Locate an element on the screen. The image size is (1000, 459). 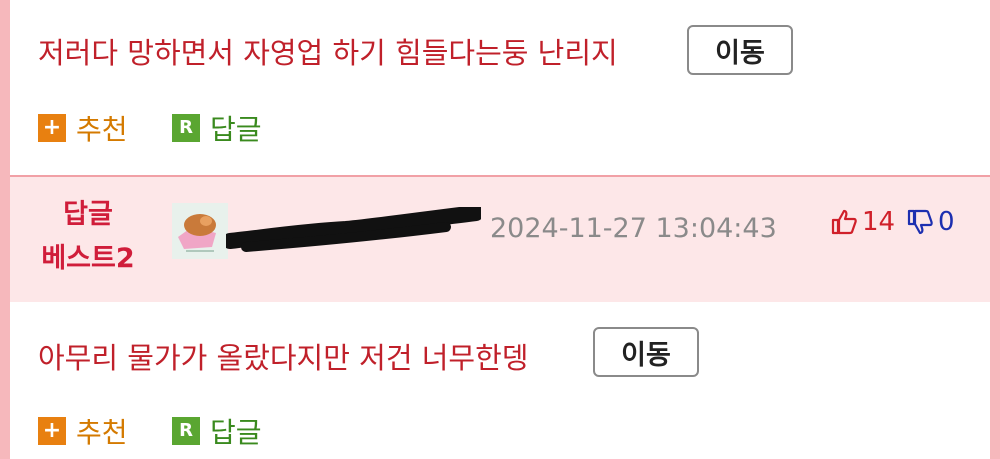
upvote-button: 14 is located at coordinates (862, 222).